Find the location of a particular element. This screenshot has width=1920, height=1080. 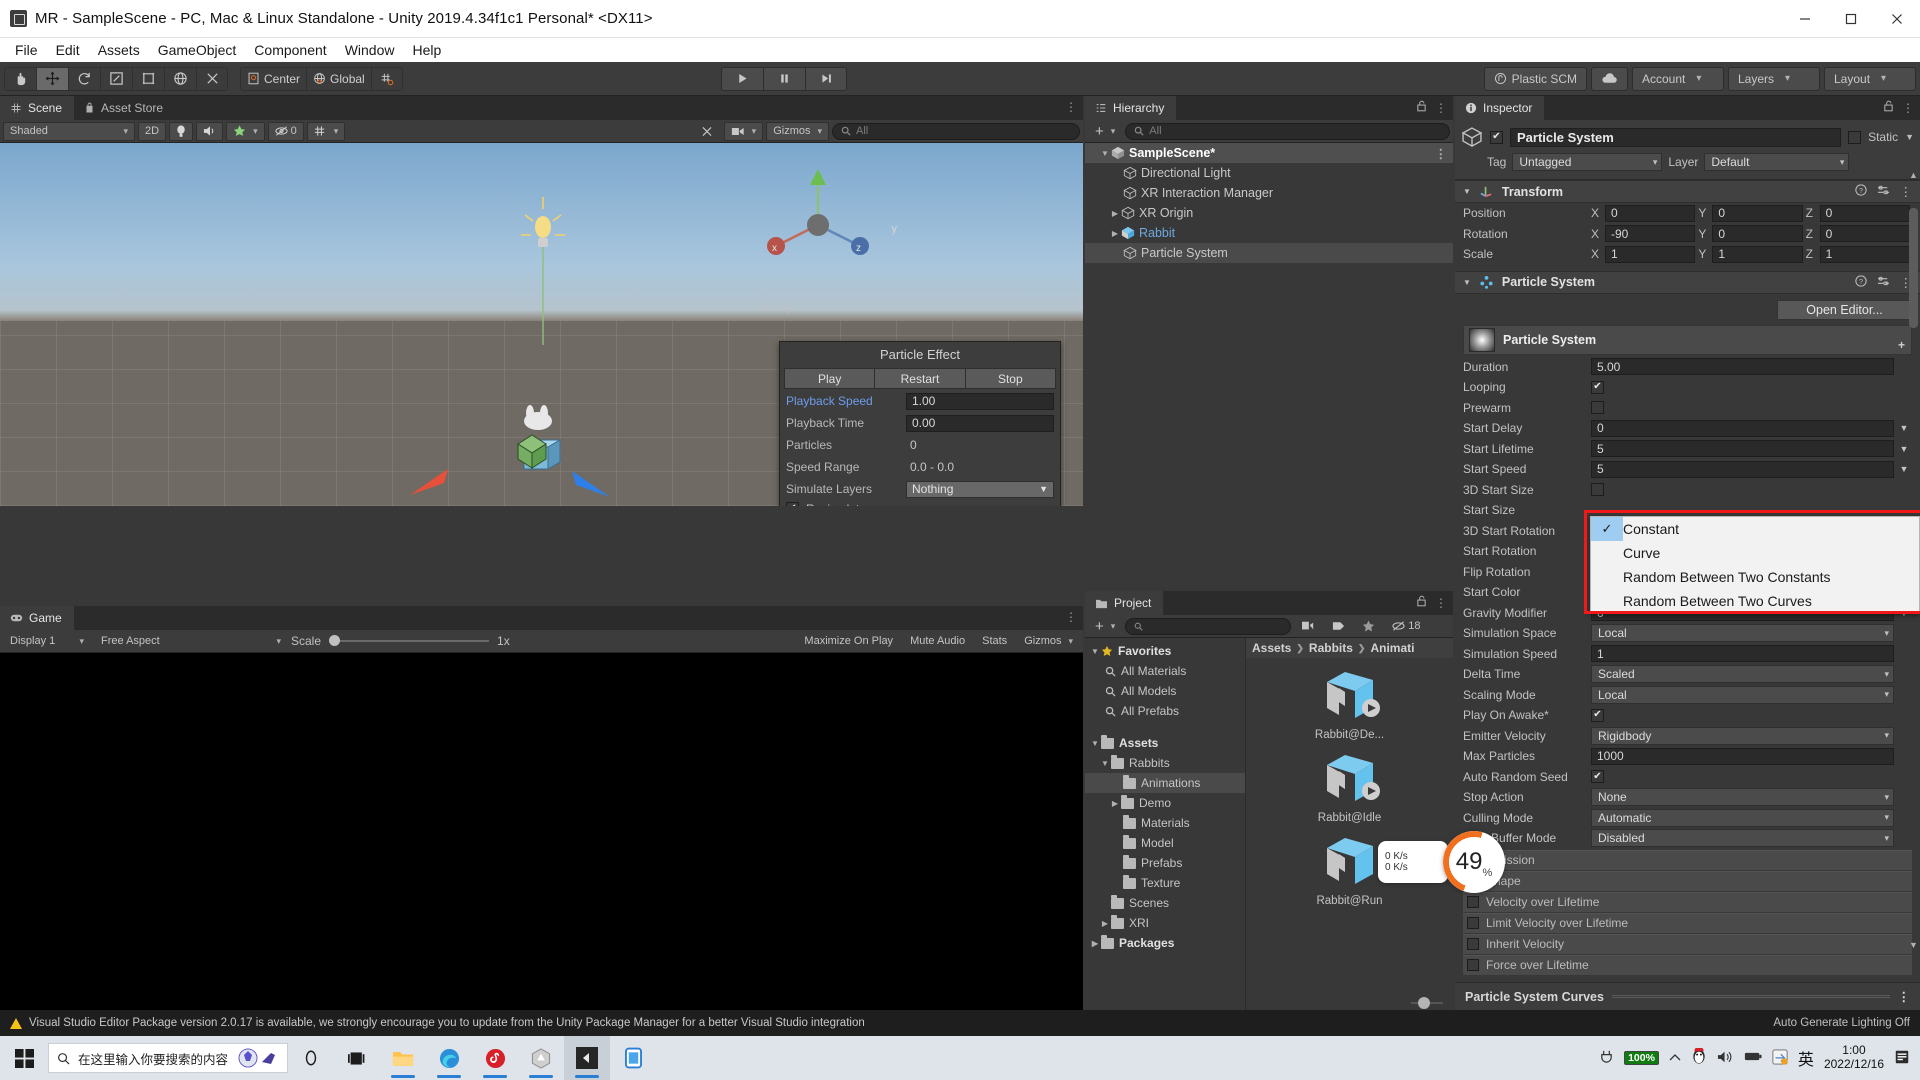

mode-option-random-two-curves: Random Between Two Curves is located at coordinates (1755, 601).